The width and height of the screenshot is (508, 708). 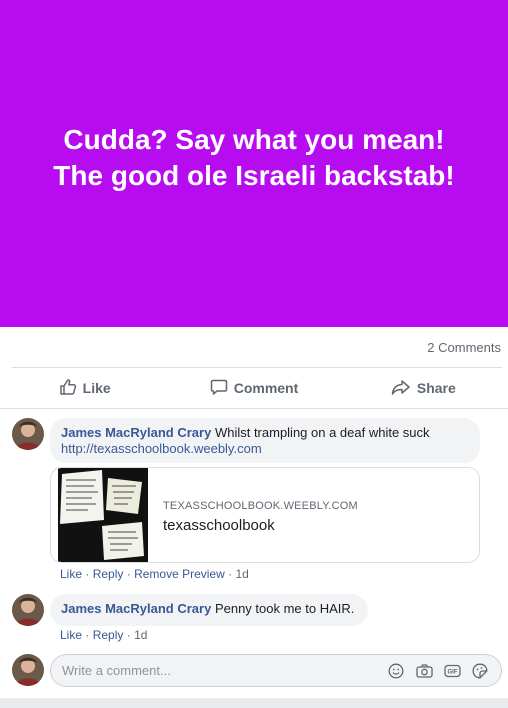 I want to click on link-preview-title: texasschoolbook, so click(x=219, y=525).